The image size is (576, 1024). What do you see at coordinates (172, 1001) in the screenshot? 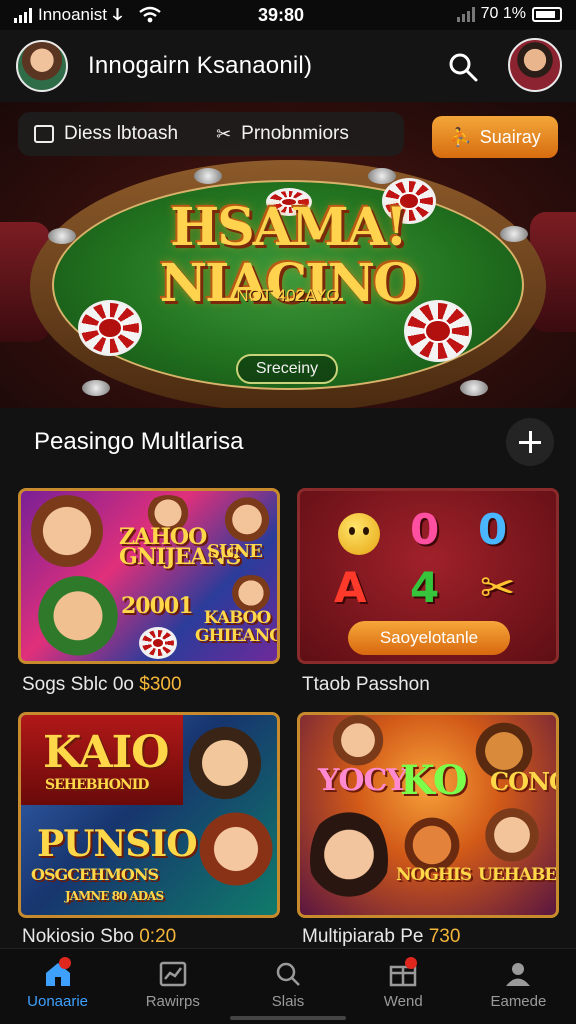
I see `nav-label: Rawirps` at bounding box center [172, 1001].